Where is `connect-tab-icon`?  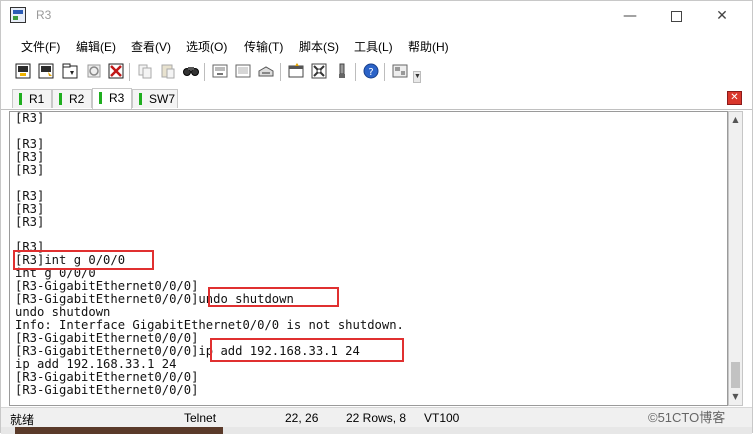
connect-tab-icon is located at coordinates (70, 71).